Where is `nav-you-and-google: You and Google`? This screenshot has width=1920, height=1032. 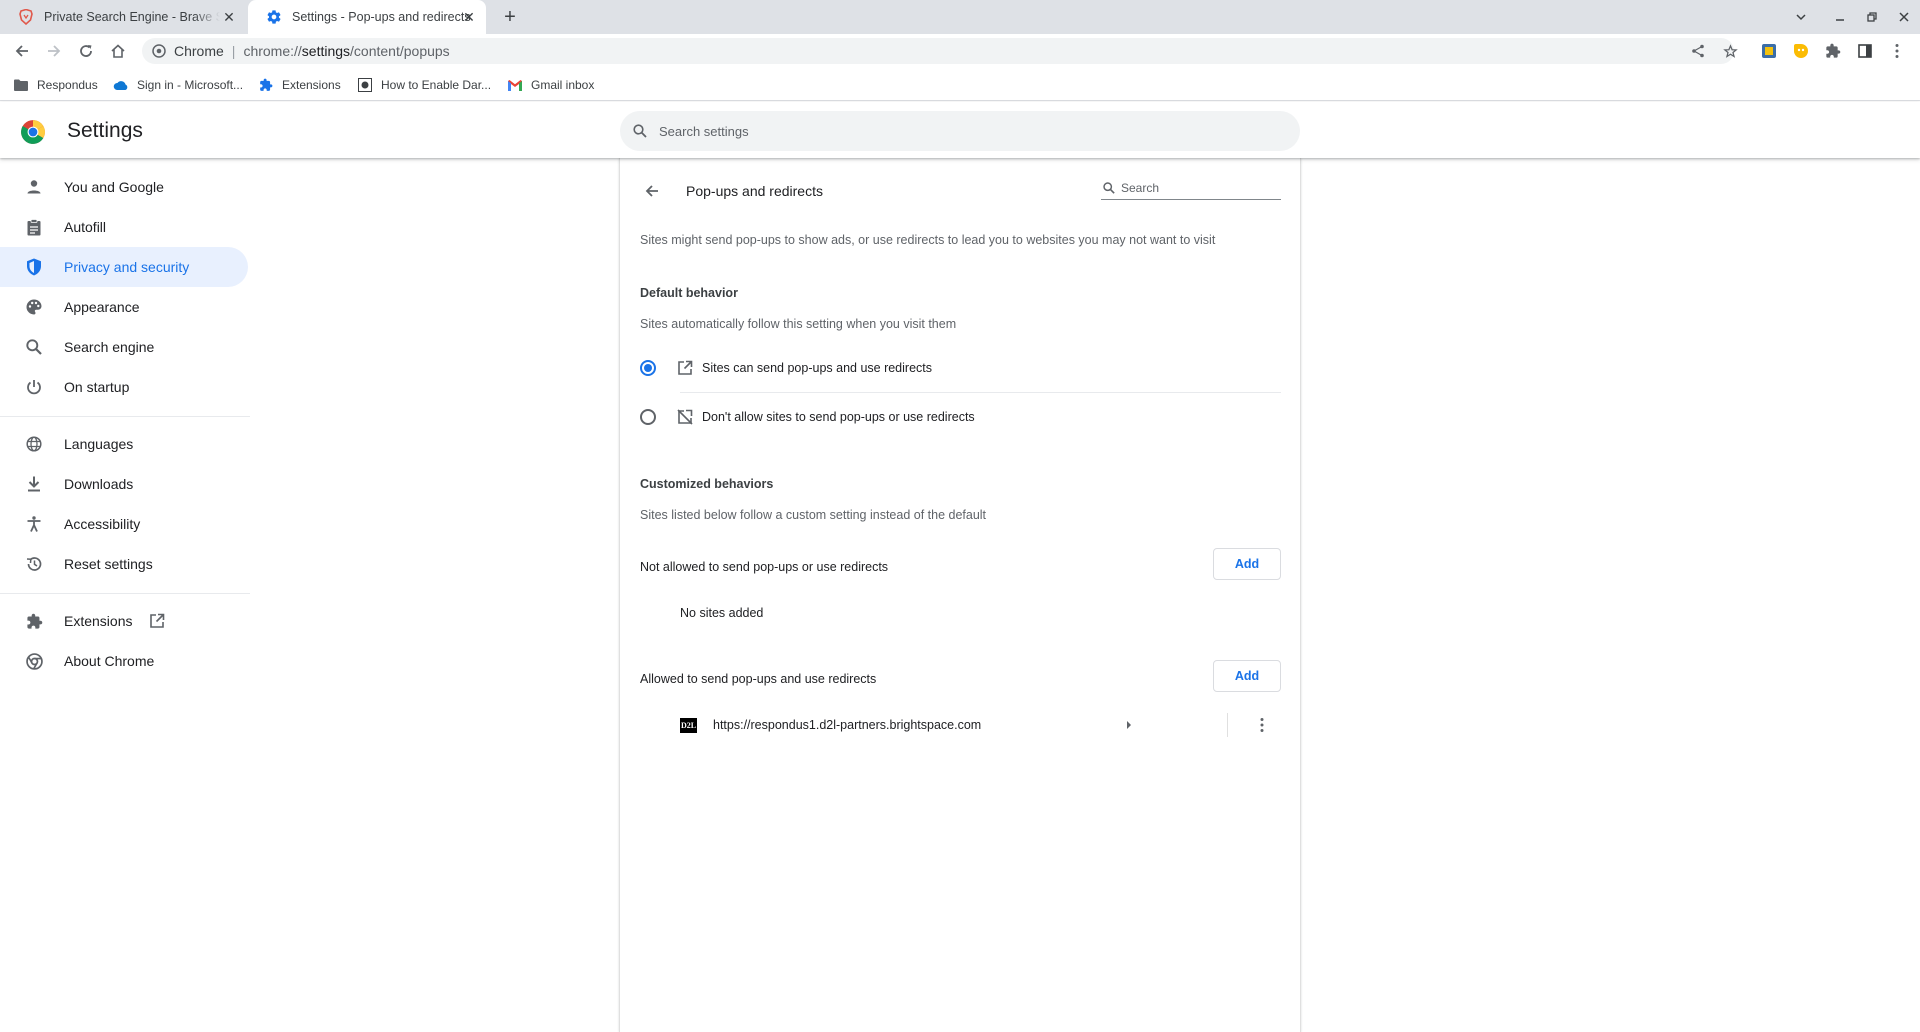
nav-you-and-google: You and Google is located at coordinates (124, 187).